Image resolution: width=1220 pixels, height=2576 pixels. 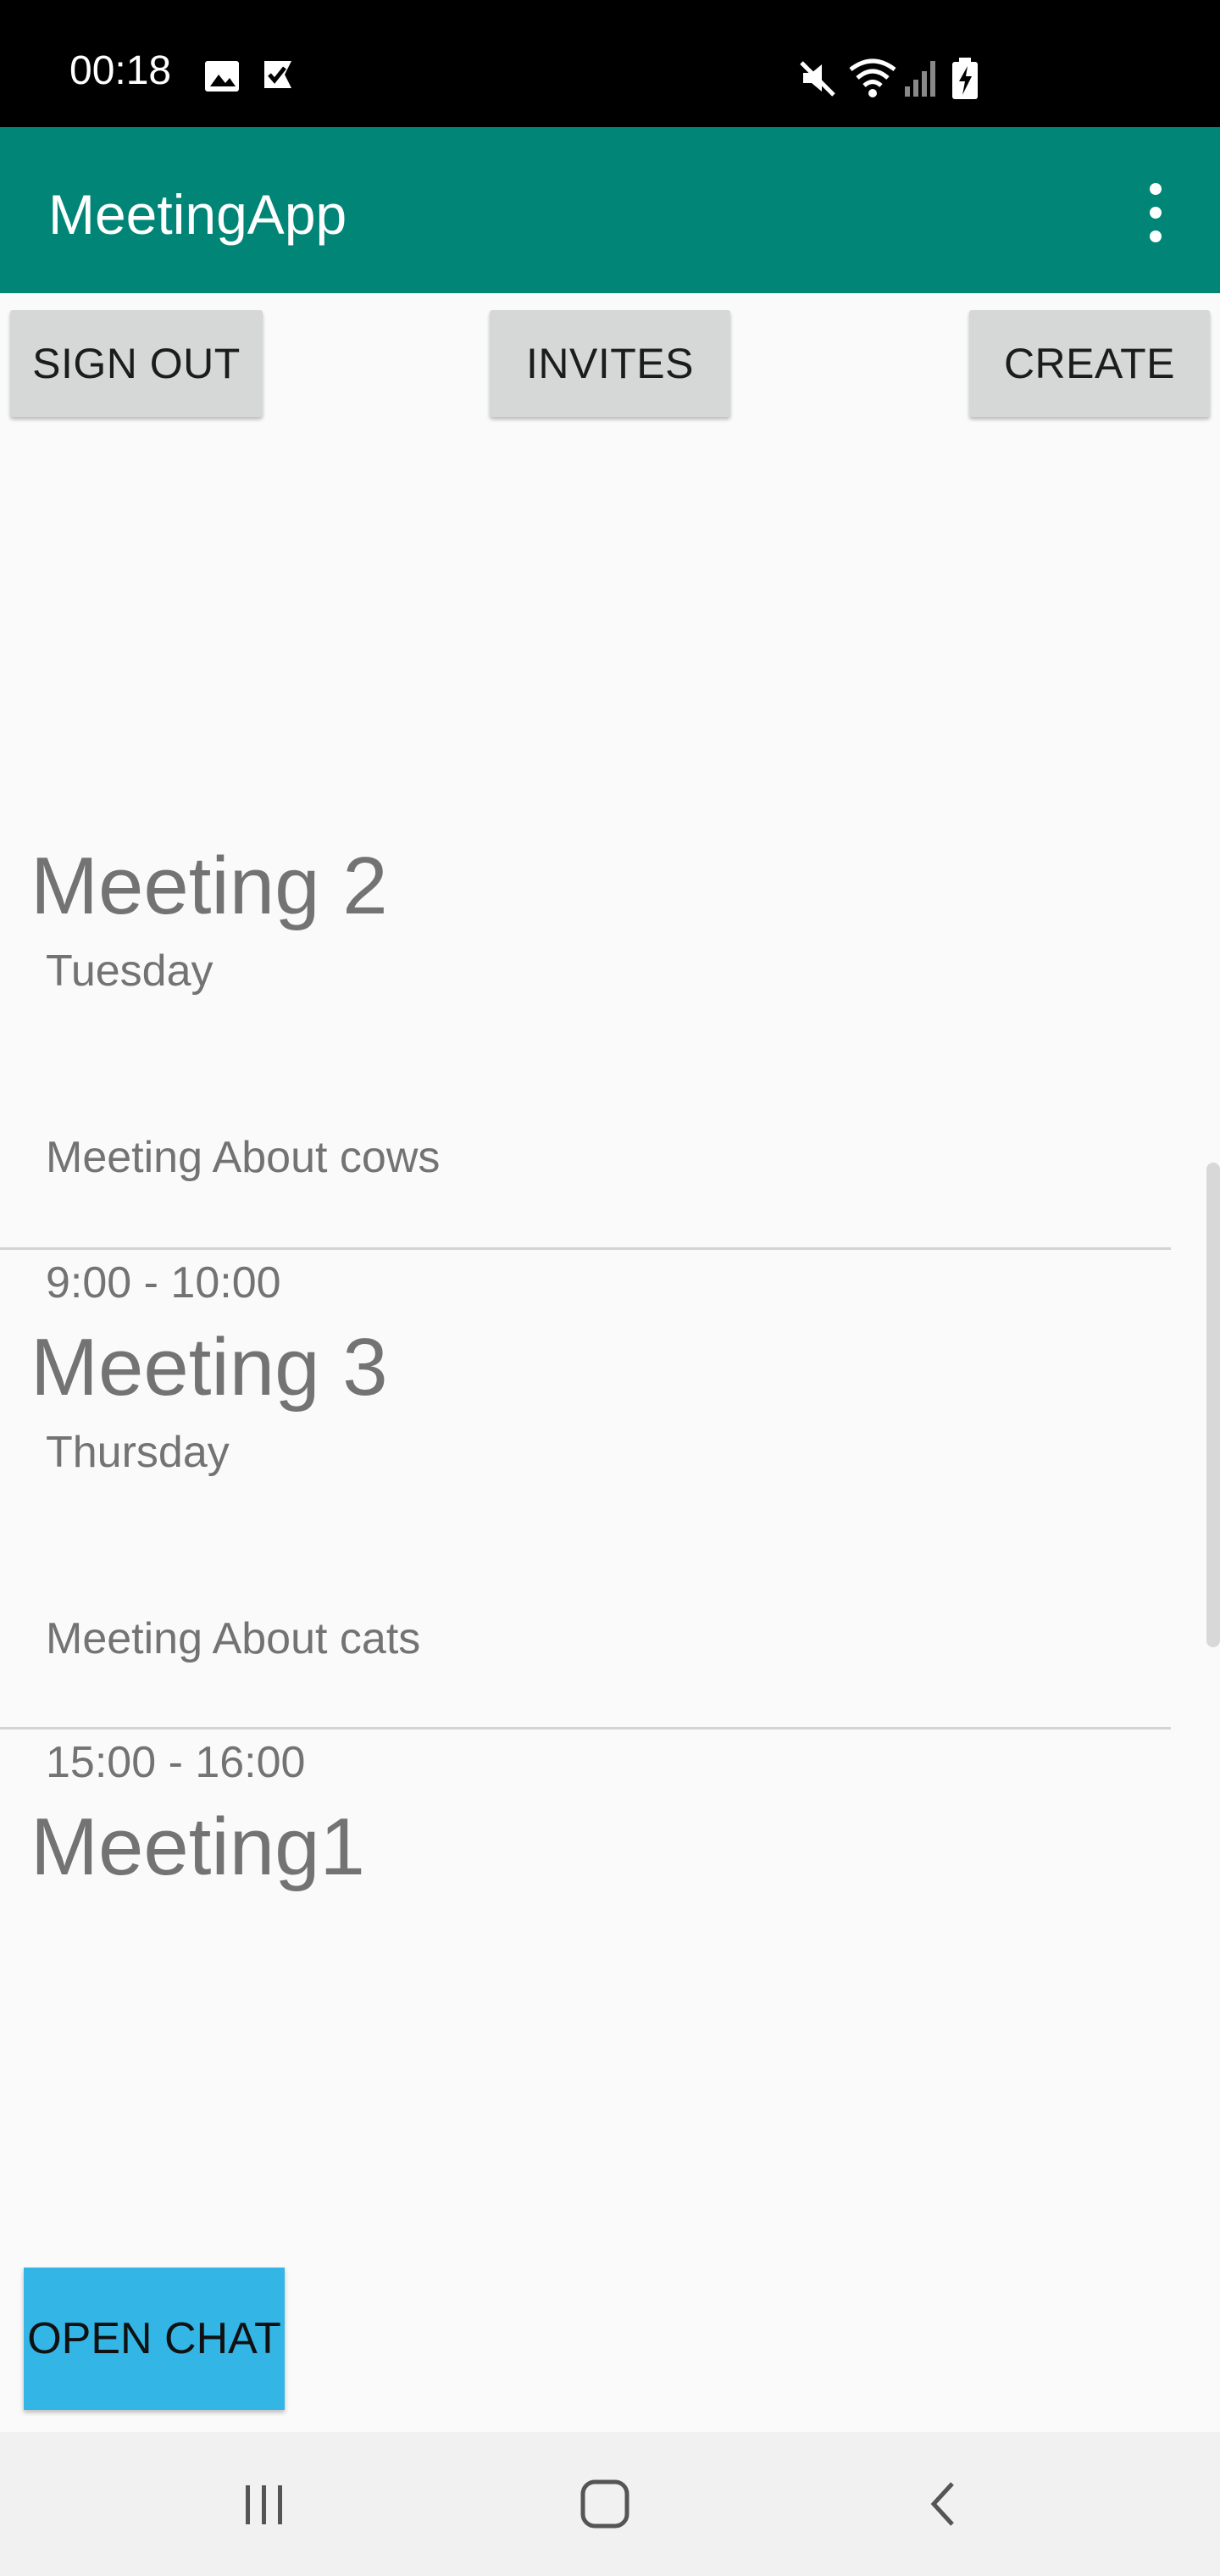 What do you see at coordinates (1155, 212) in the screenshot?
I see `overflow-menu-icon` at bounding box center [1155, 212].